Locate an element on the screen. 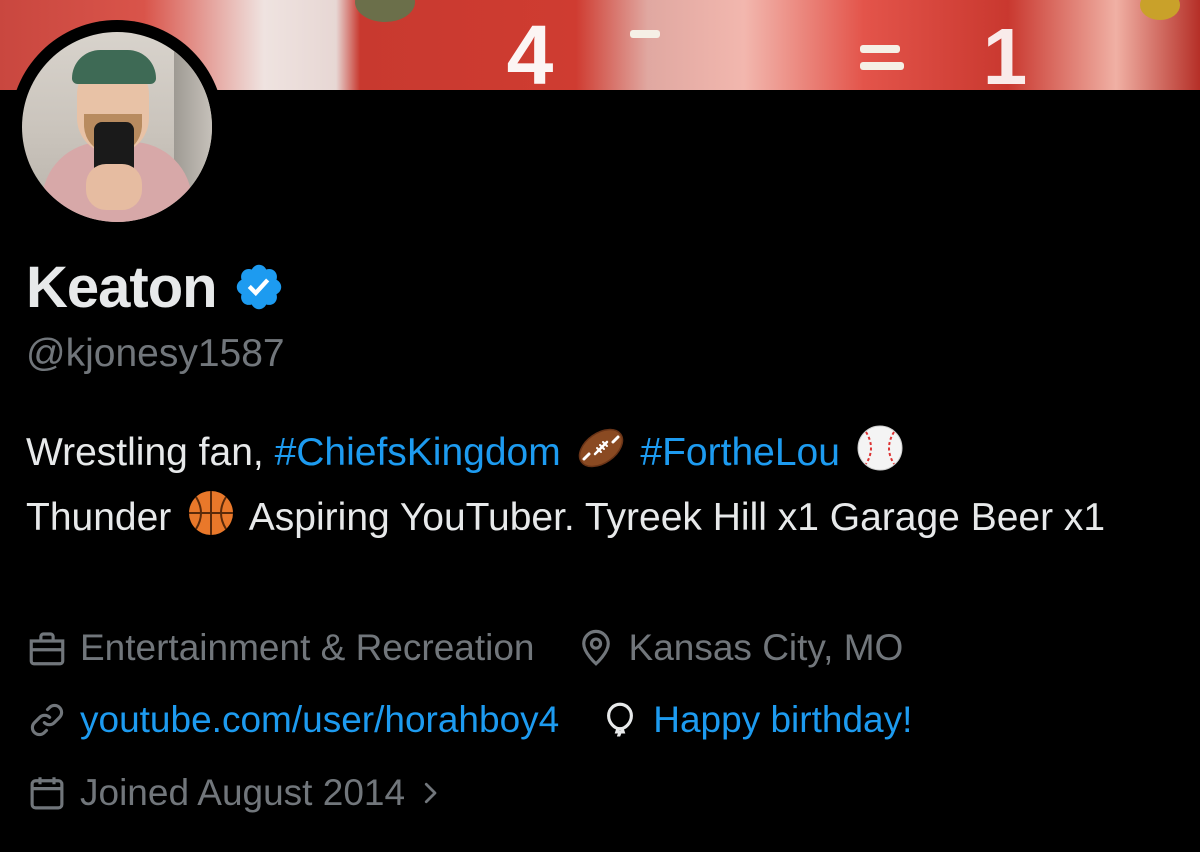 The image size is (1200, 852). profile-joined: Joined August 2014 is located at coordinates (235, 793).